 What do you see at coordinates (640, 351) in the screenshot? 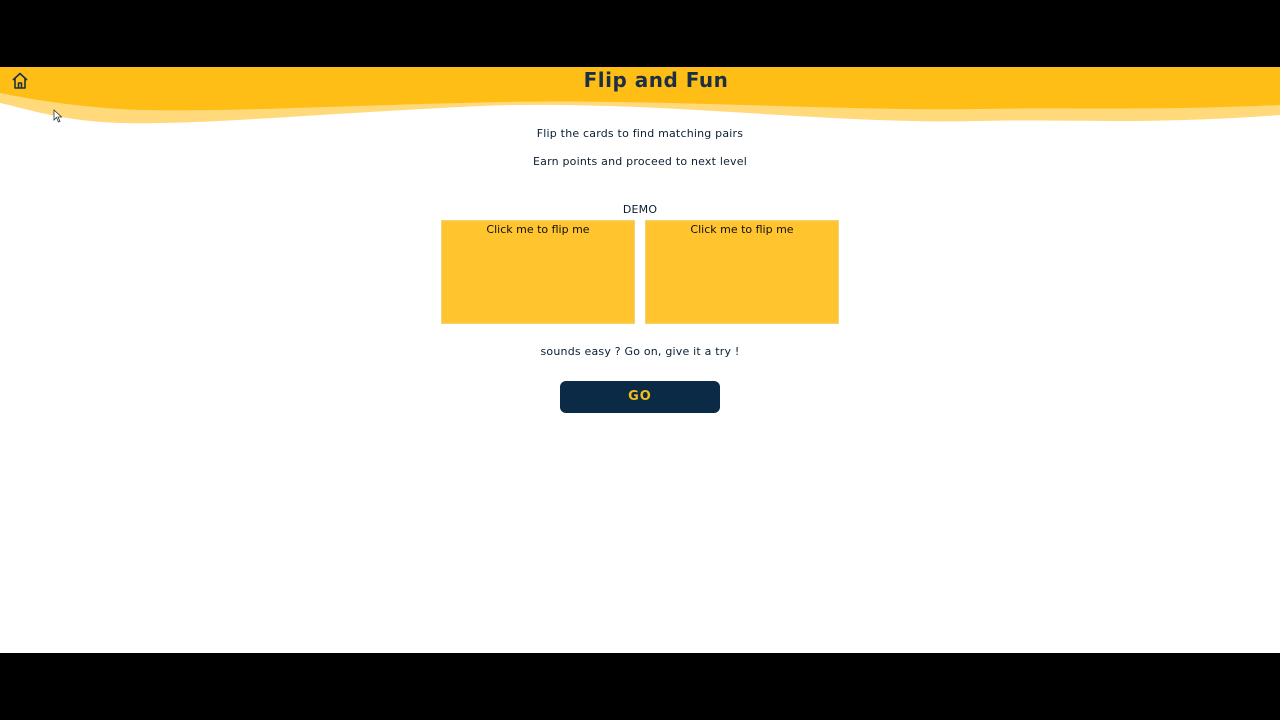
I see `try-prompt: sounds easy ? Go on, give it a try !` at bounding box center [640, 351].